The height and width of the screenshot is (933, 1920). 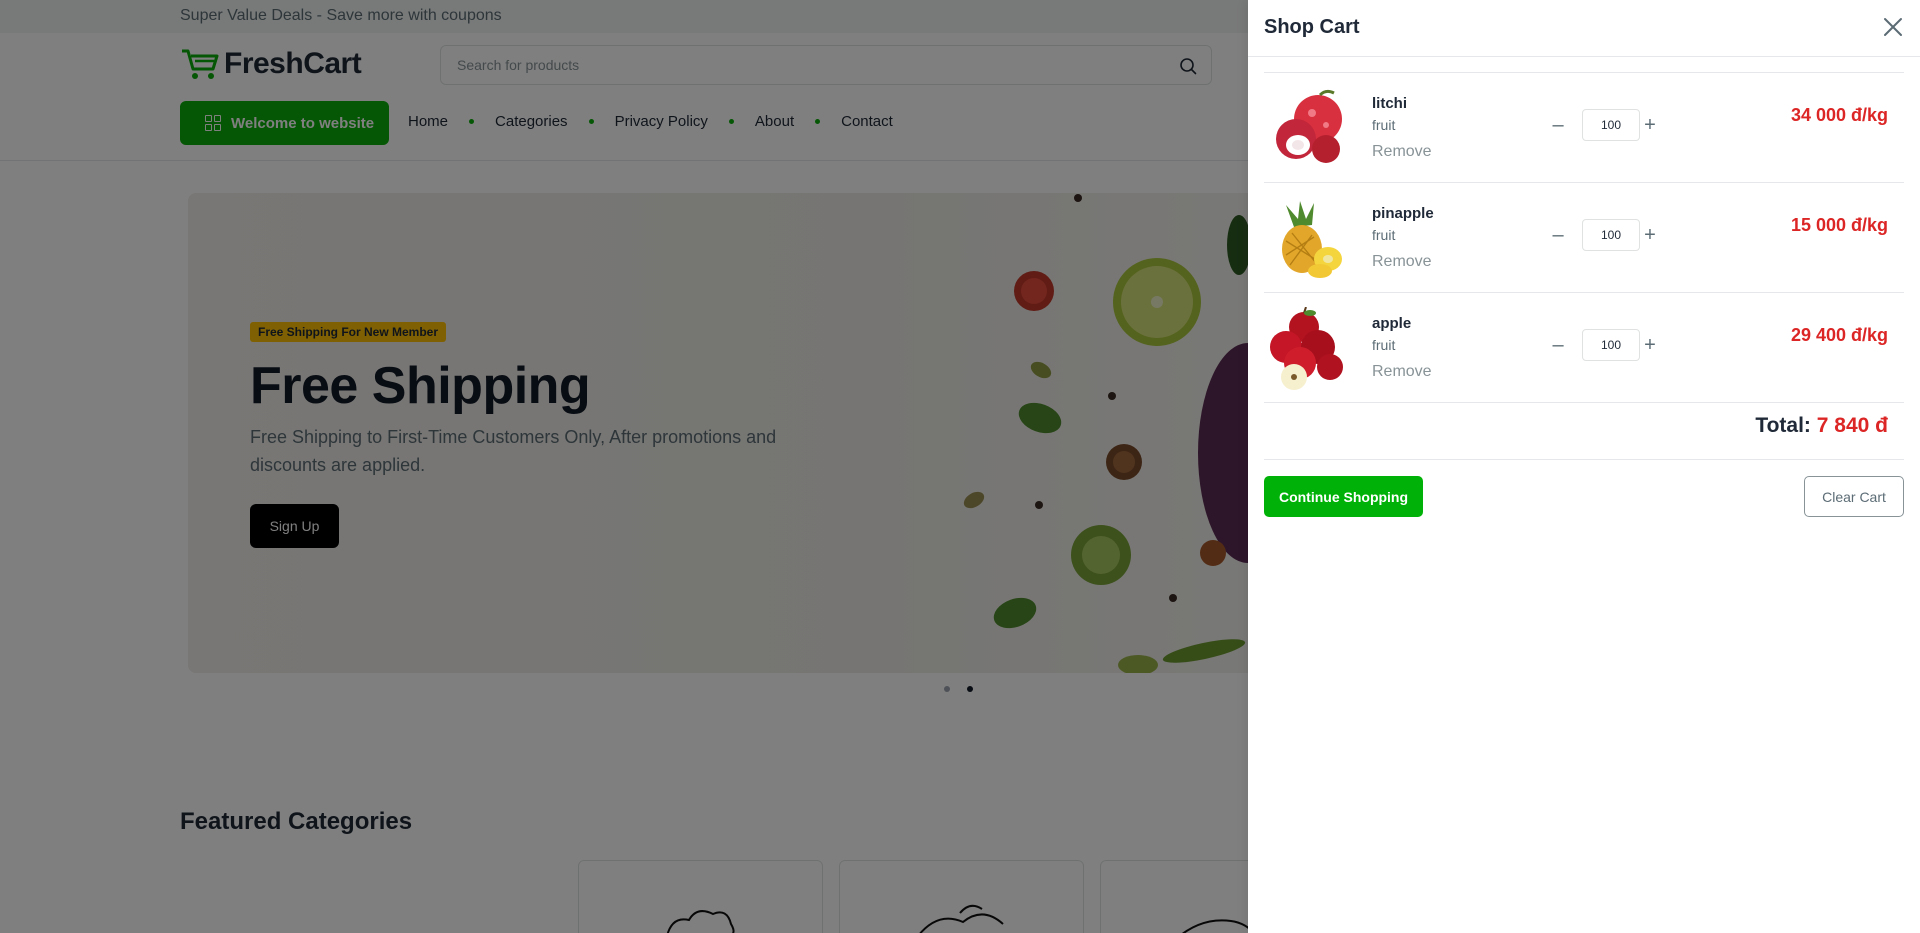 I want to click on clear-cart-button: Clear Cart, so click(x=1854, y=496).